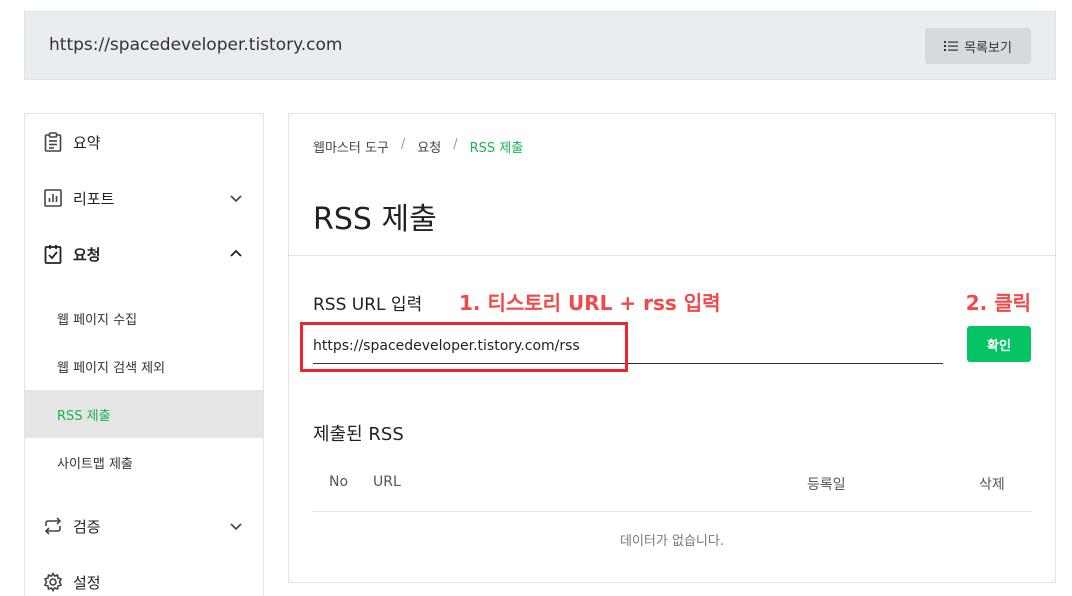 The image size is (1072, 596). Describe the element at coordinates (53, 582) in the screenshot. I see `gear-icon` at that location.